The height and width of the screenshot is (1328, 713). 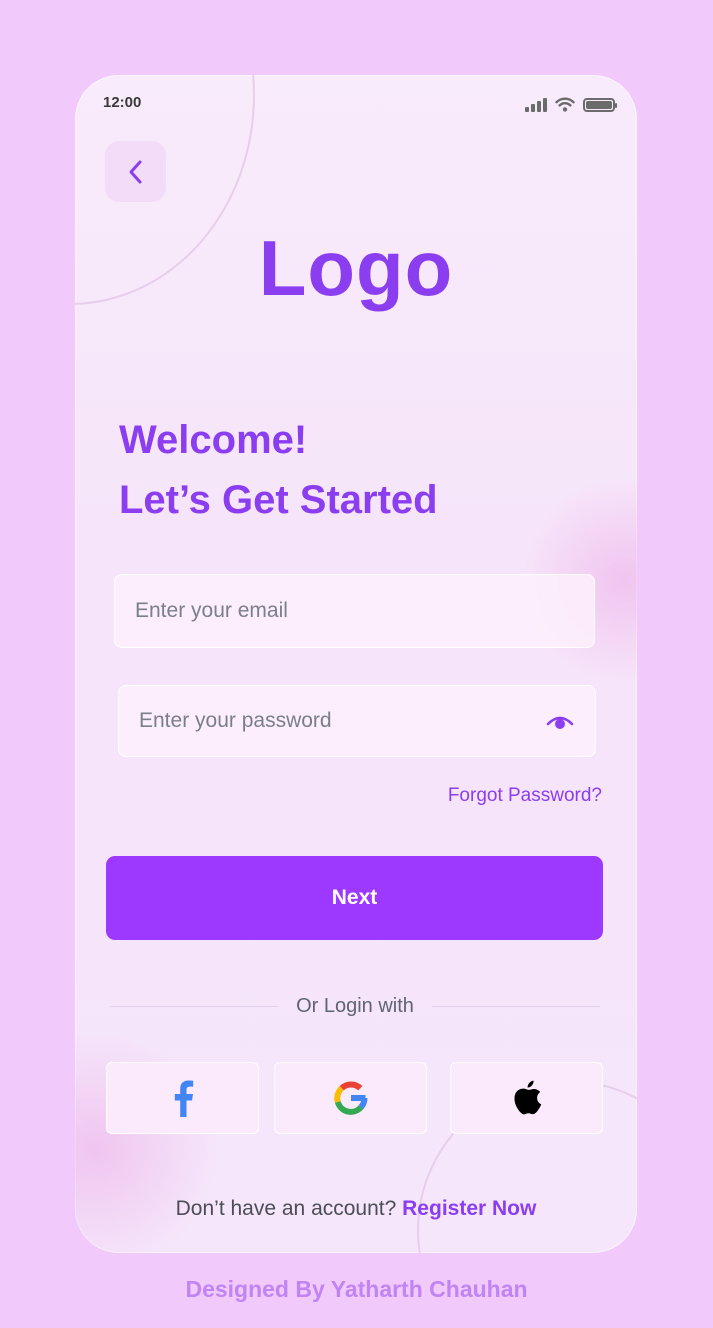 I want to click on eye-icon, so click(x=560, y=722).